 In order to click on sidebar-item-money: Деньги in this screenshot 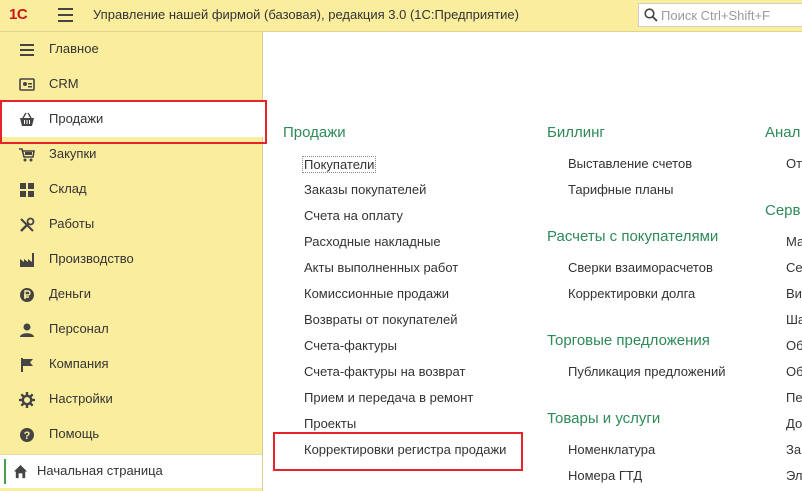, I will do `click(131, 294)`.